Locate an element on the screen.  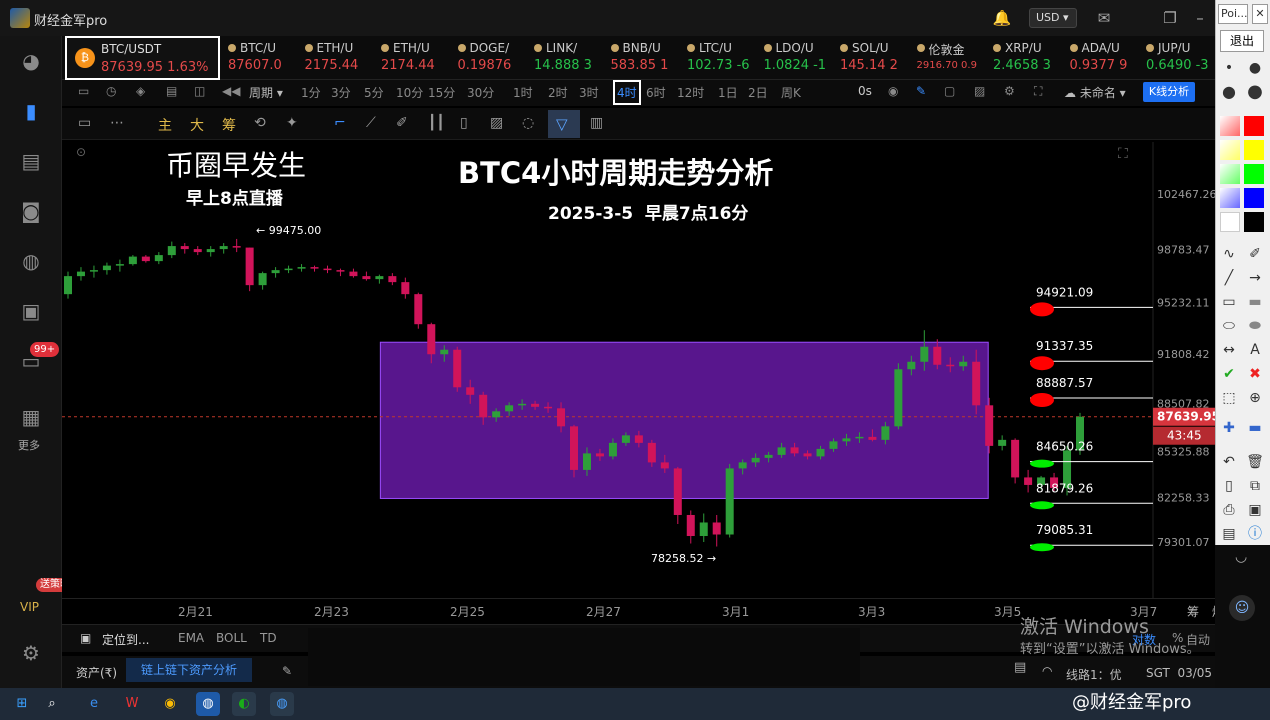
filter-button: ▽ is located at coordinates (564, 124).